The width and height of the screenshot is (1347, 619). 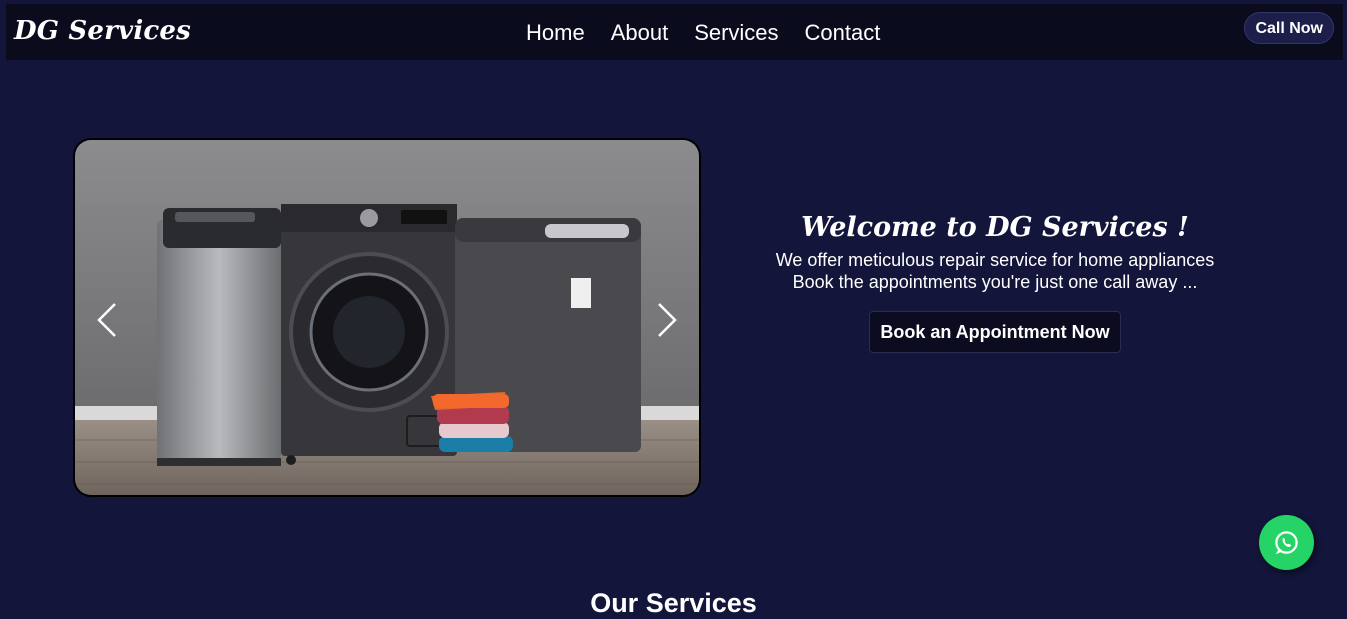 I want to click on services-heading: Our Services, so click(x=673, y=603).